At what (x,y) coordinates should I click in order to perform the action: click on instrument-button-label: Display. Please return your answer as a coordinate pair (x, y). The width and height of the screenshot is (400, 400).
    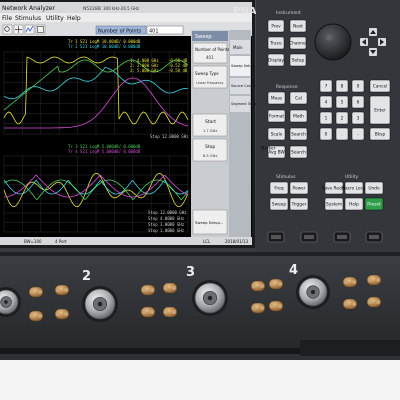
    Looking at the image, I should click on (276, 61).